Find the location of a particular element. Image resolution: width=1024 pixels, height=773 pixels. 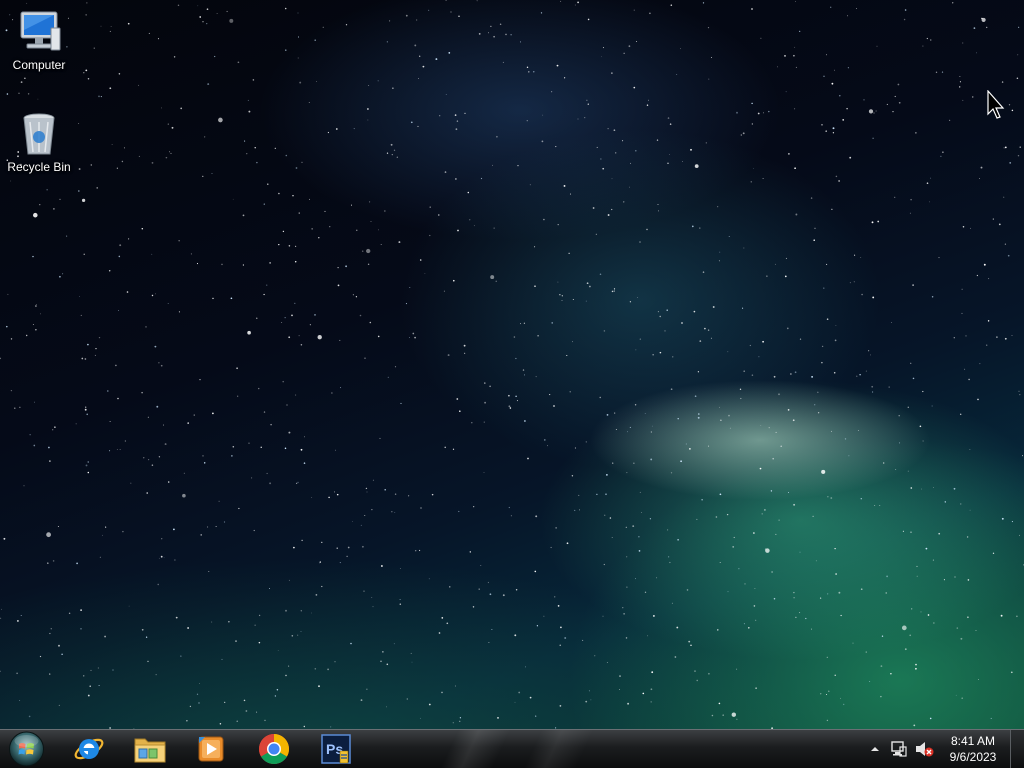

show-hidden-icons-arrow-icon is located at coordinates (875, 749).